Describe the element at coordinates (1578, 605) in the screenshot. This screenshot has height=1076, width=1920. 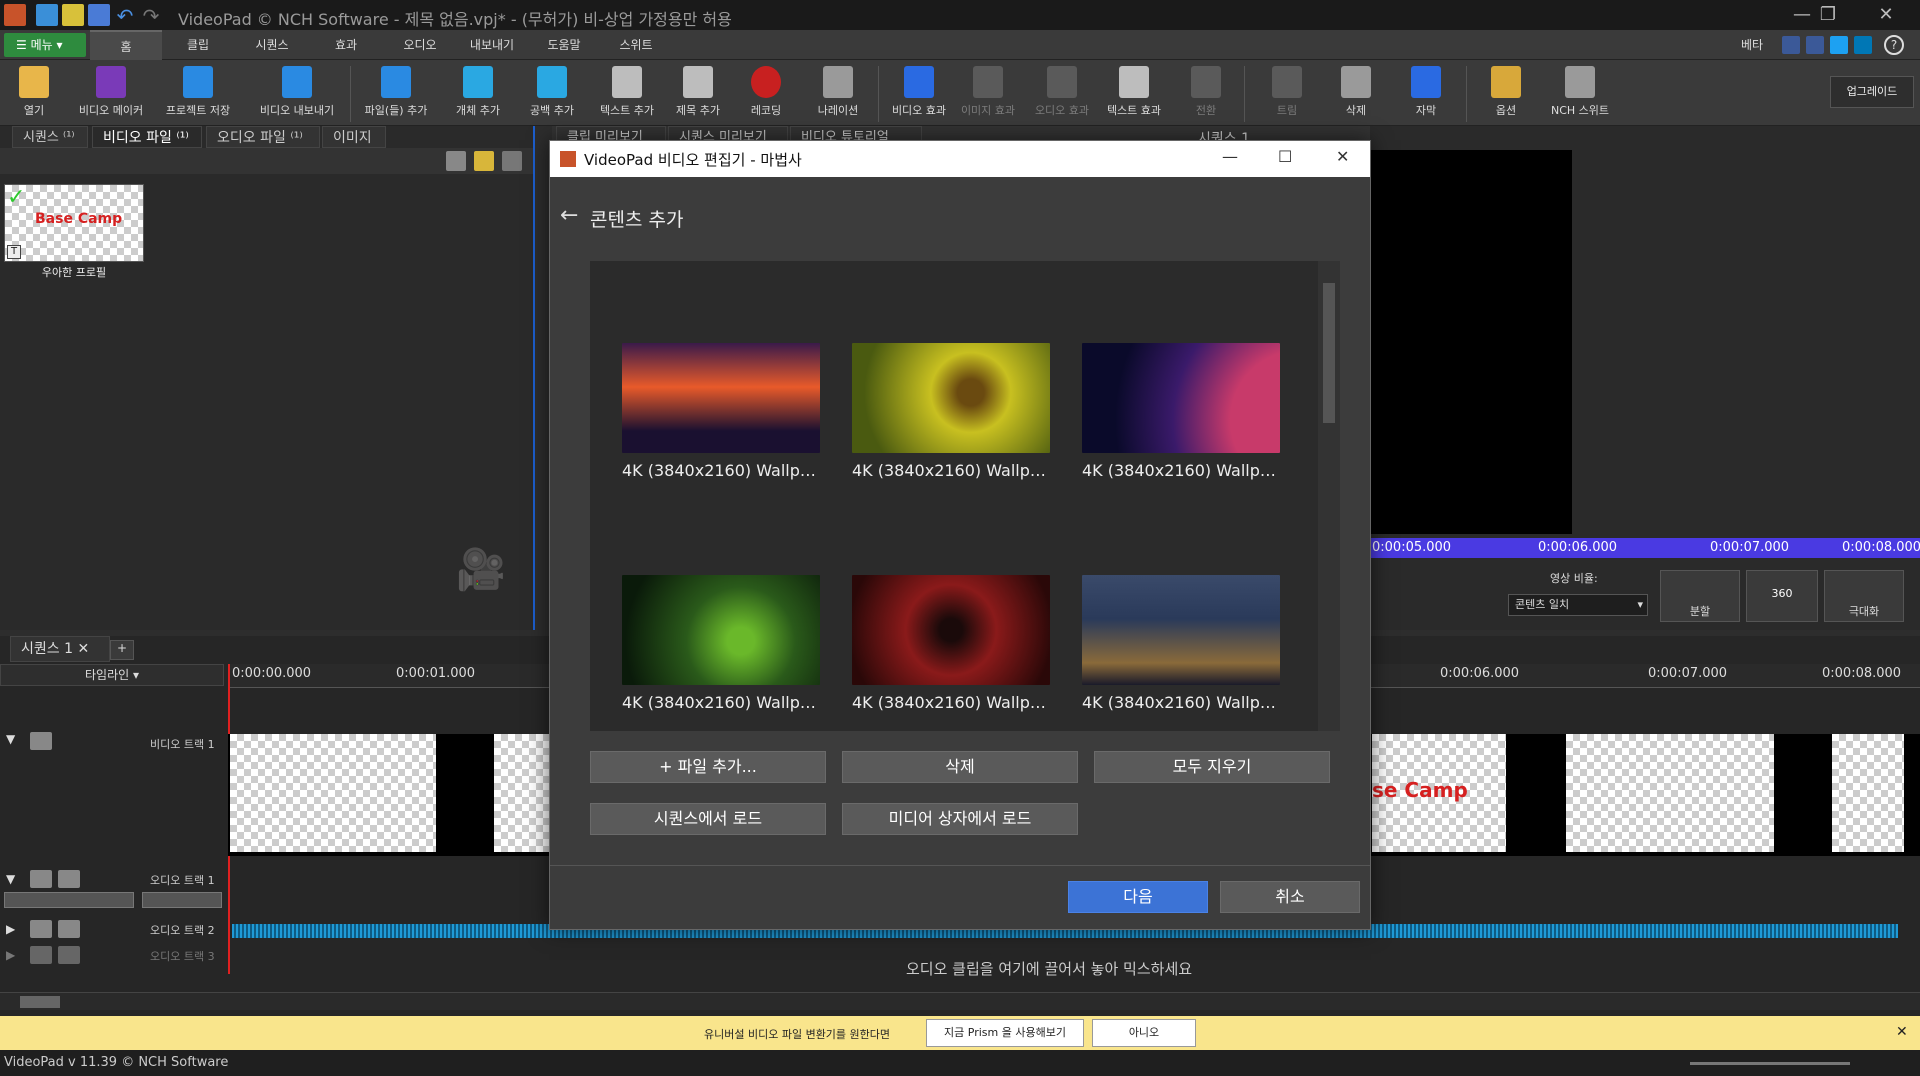
I see `ratio-select: 콘텐츠 일치 ▾` at that location.